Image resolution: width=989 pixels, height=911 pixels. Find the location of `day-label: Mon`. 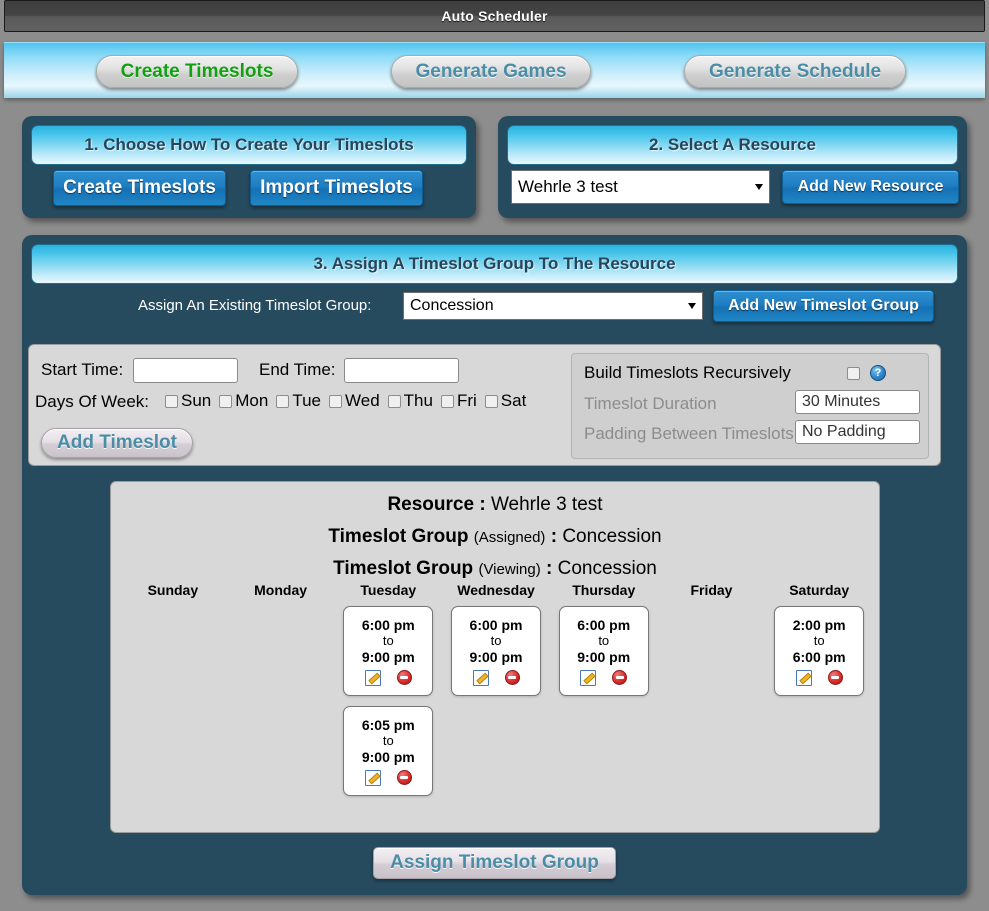

day-label: Mon is located at coordinates (252, 400).